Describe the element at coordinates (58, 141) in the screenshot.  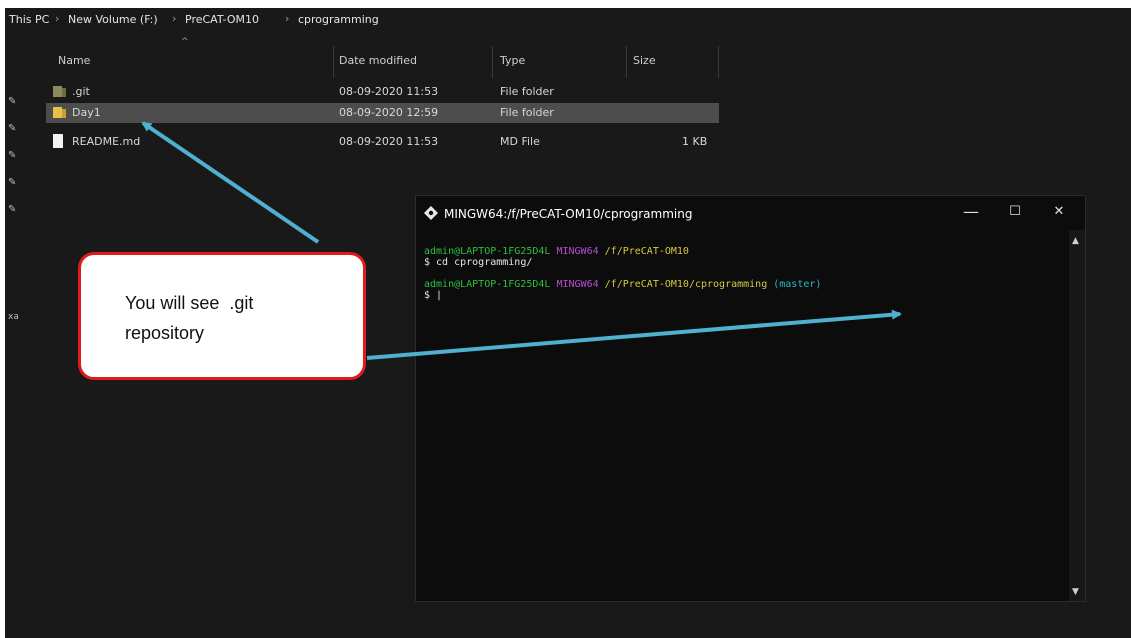
I see `file-icon` at that location.